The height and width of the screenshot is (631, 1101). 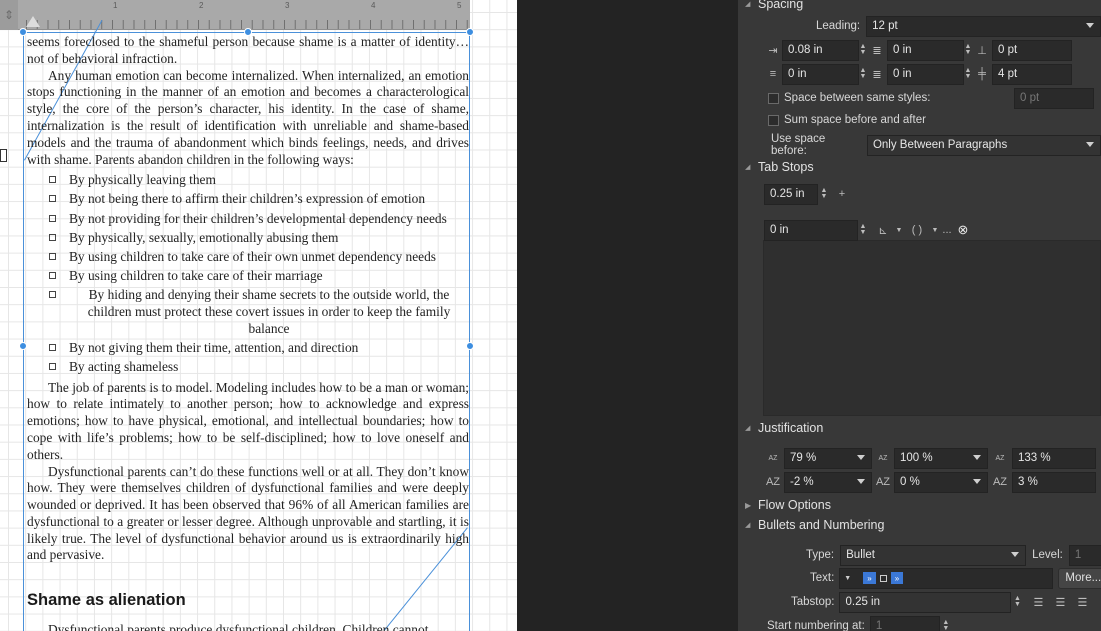 I want to click on leading-row: Leading: 12 pt, so click(x=958, y=26).